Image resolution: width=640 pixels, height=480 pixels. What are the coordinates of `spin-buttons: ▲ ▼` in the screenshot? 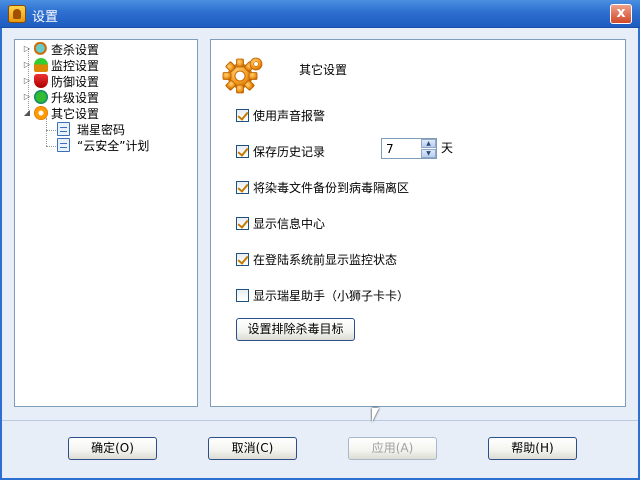 It's located at (428, 148).